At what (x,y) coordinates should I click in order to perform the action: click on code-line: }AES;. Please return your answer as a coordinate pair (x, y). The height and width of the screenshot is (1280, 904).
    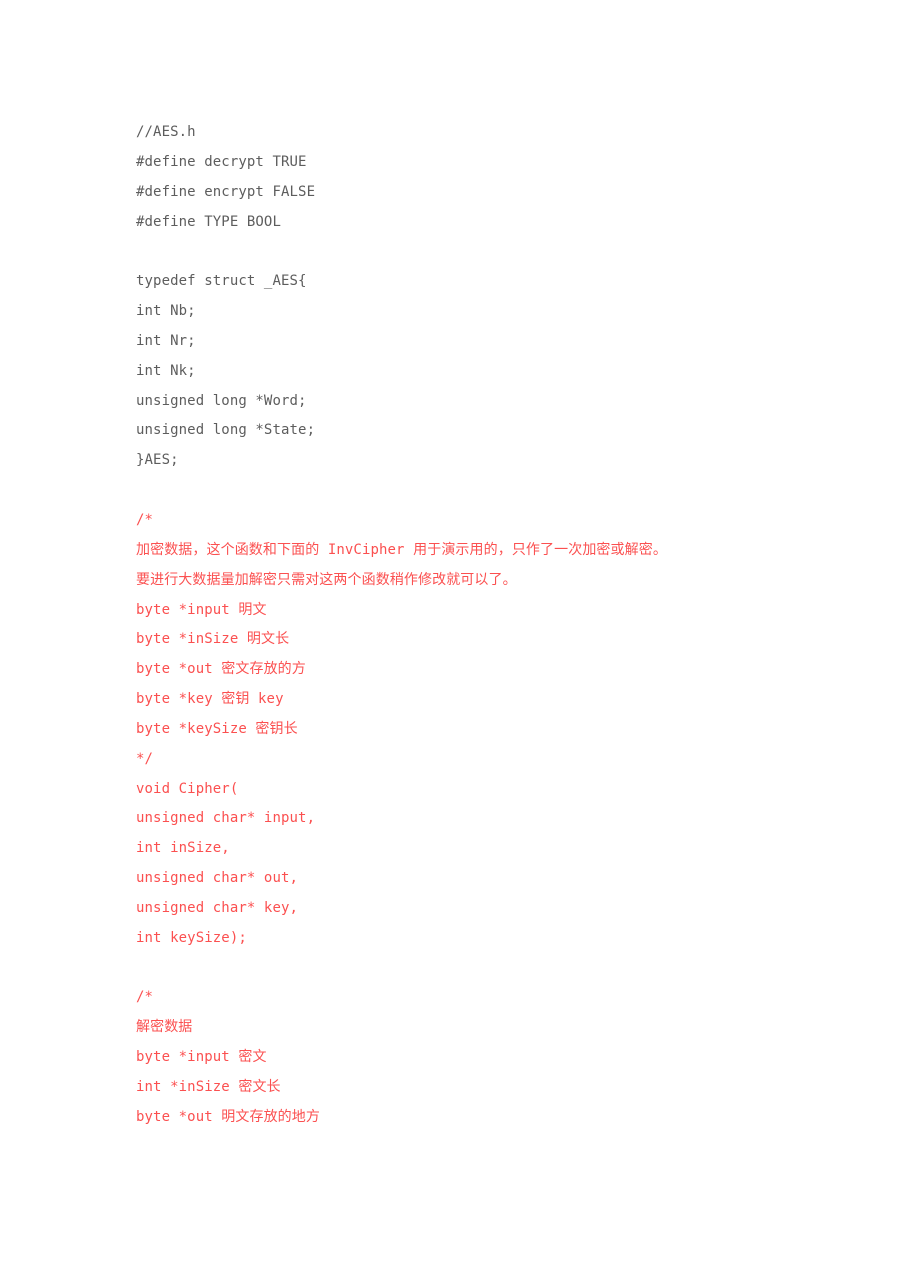
    Looking at the image, I should click on (157, 460).